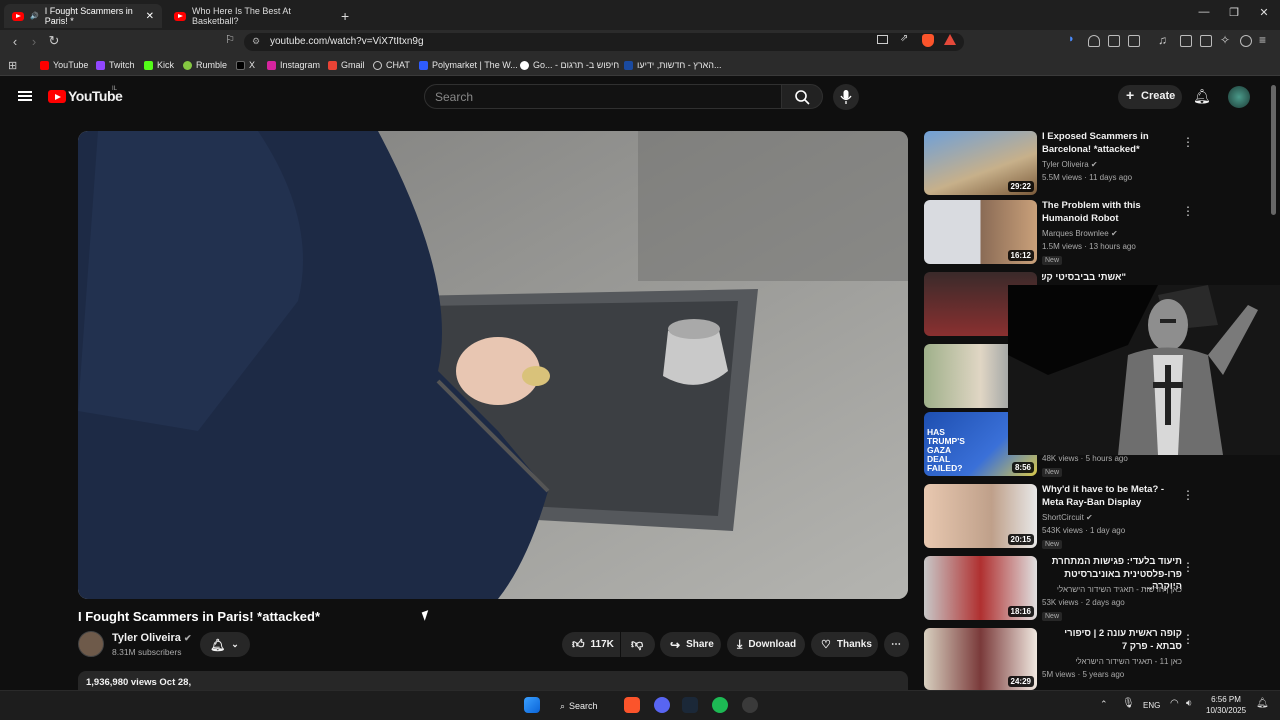  Describe the element at coordinates (34, 41) in the screenshot. I see `forward-icon: ›` at that location.